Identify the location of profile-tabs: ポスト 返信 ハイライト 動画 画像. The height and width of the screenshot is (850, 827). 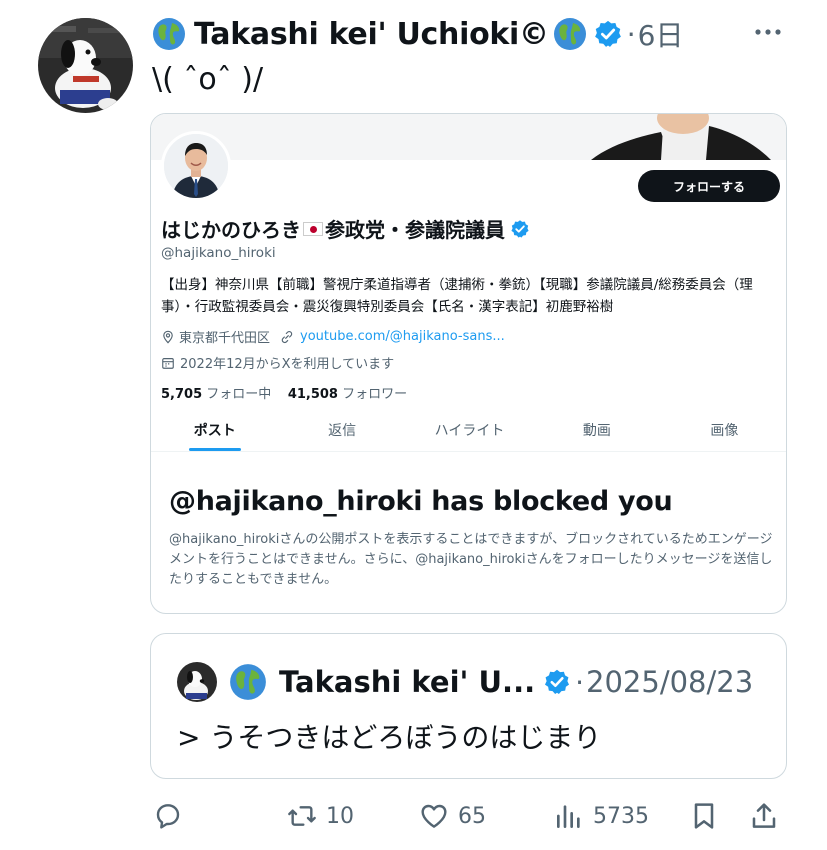
(468, 432).